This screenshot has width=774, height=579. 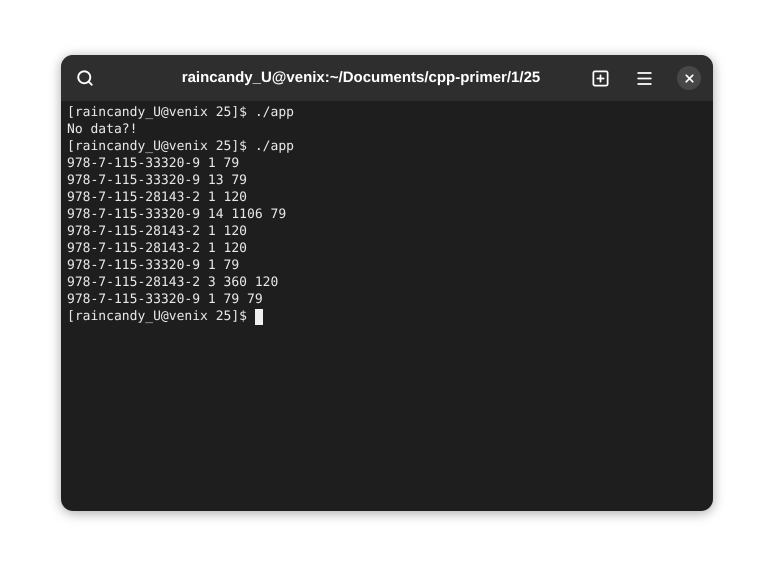 What do you see at coordinates (157, 180) in the screenshot?
I see `terminal-line: 978-7-115-33320-9 13 79` at bounding box center [157, 180].